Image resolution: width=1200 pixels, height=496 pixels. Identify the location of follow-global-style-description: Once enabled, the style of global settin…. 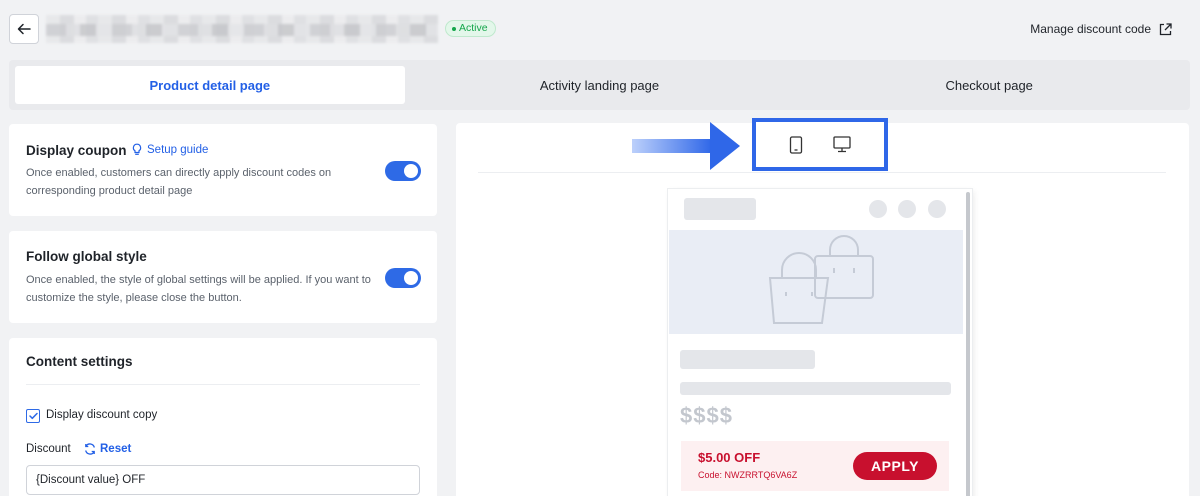
(198, 289).